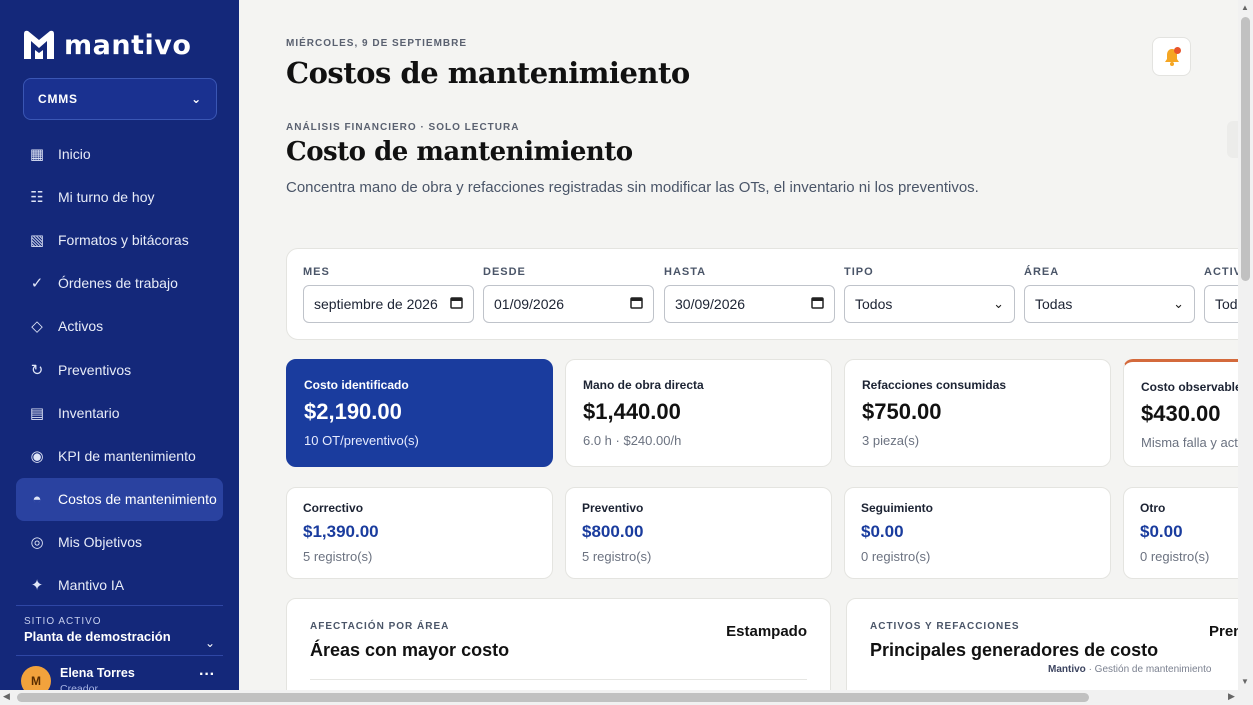 The width and height of the screenshot is (1253, 705). What do you see at coordinates (934, 385) in the screenshot?
I see `card-label: Refacciones consumidas` at bounding box center [934, 385].